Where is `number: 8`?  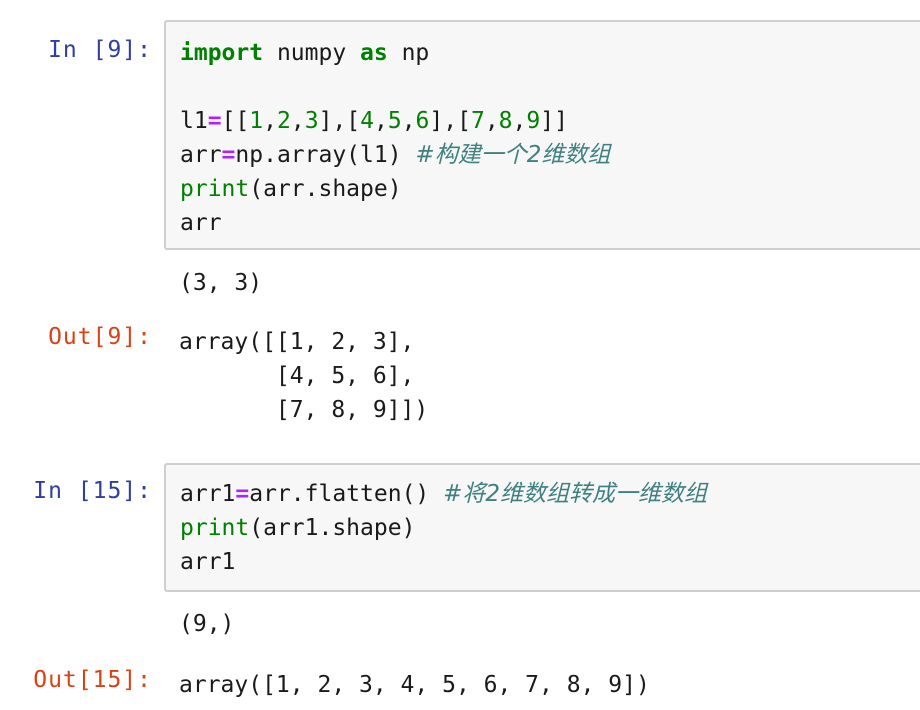
number: 8 is located at coordinates (505, 121).